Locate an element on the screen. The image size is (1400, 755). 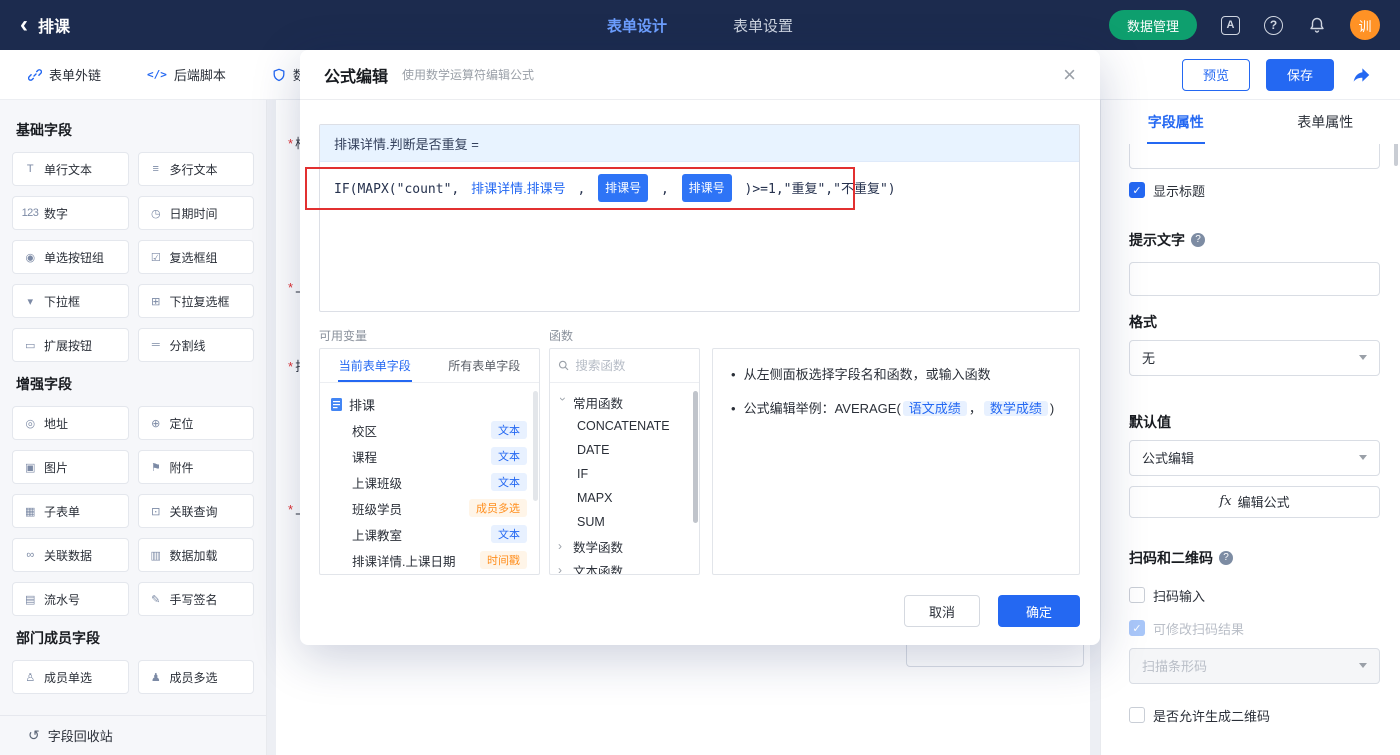
modal-subtitle: 使用数学运算符编辑公式 is located at coordinates (468, 75).